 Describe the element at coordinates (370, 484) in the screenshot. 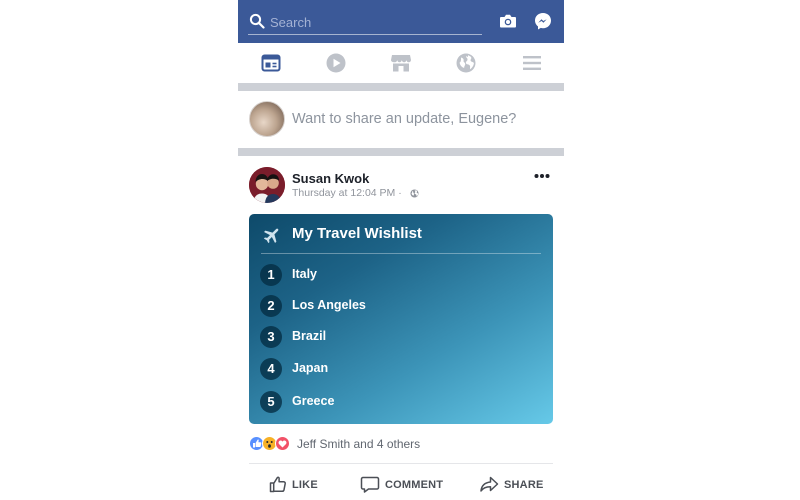

I see `comment-bubble-icon` at that location.